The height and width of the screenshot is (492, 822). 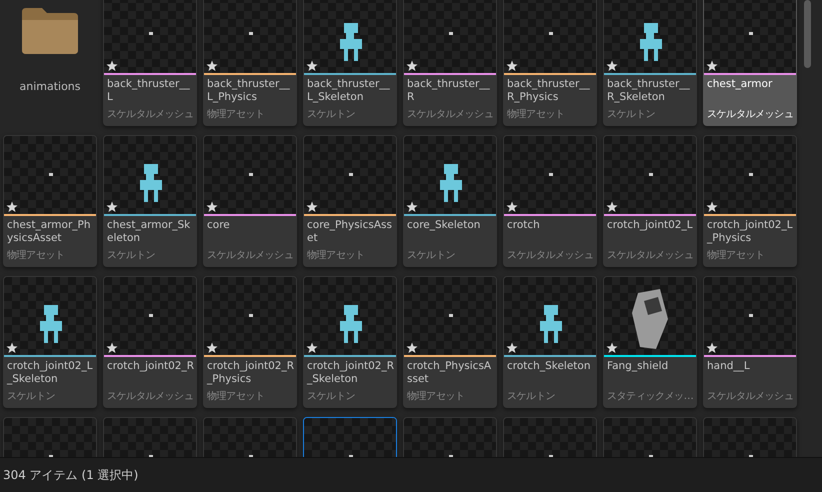 What do you see at coordinates (750, 201) in the screenshot?
I see `asset-tile: crotch_joint02_L_Physics 物理アセット` at bounding box center [750, 201].